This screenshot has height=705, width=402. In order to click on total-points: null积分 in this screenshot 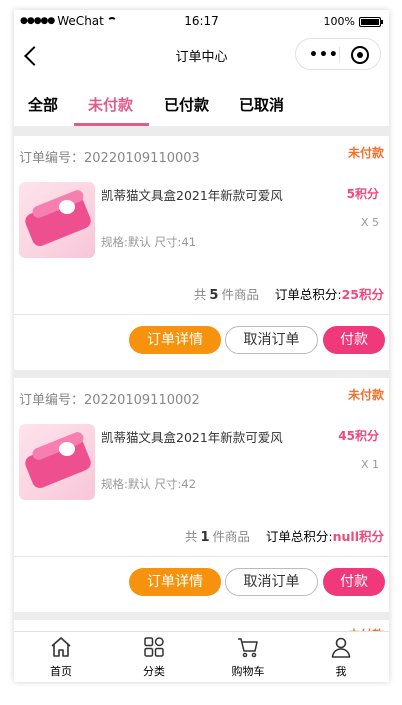, I will do `click(358, 536)`.